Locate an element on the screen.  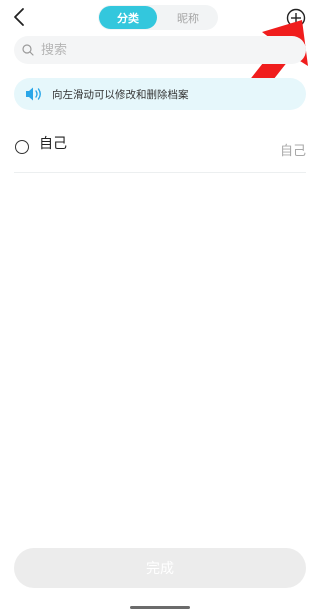
segmented-control: 分类 昵称 is located at coordinates (158, 17).